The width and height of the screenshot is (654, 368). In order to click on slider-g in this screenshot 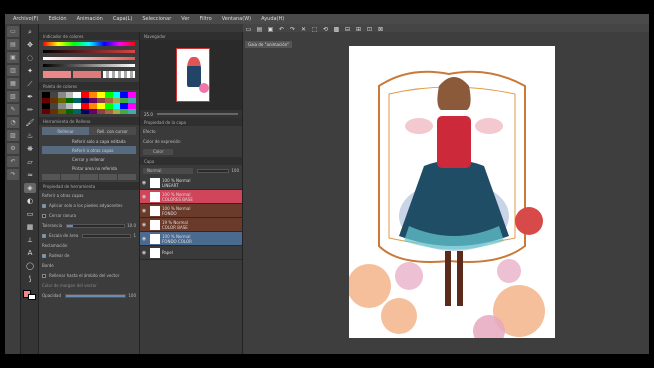, I will do `click(89, 58)`.